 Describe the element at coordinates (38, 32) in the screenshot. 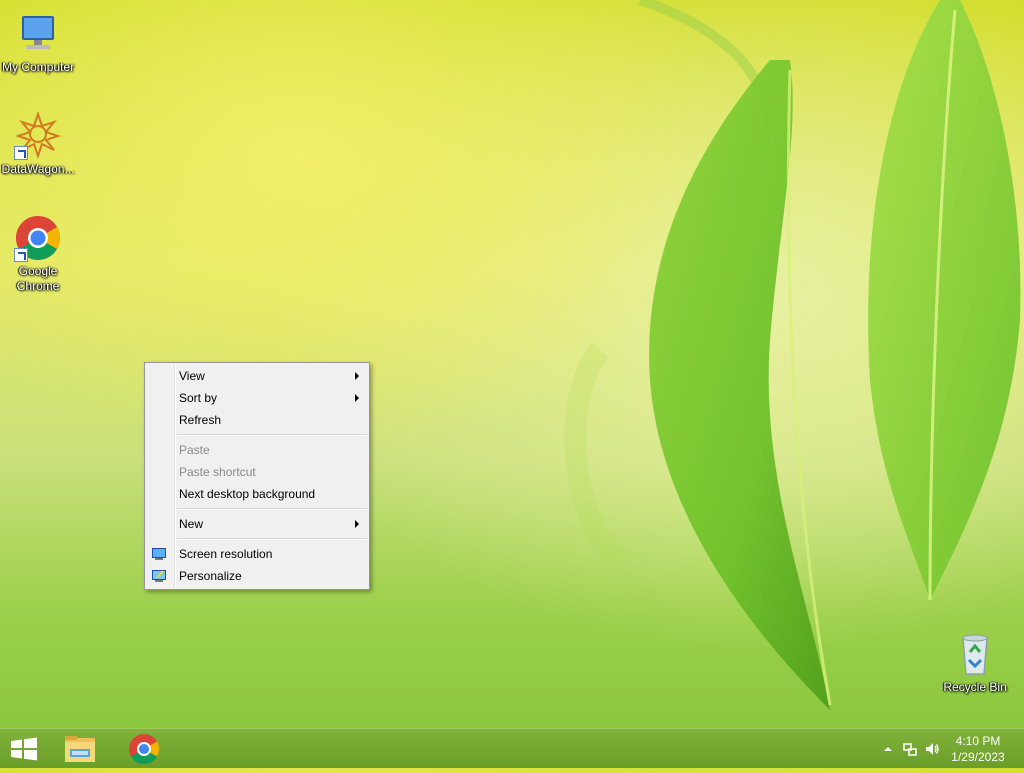

I see `computer-icon` at that location.